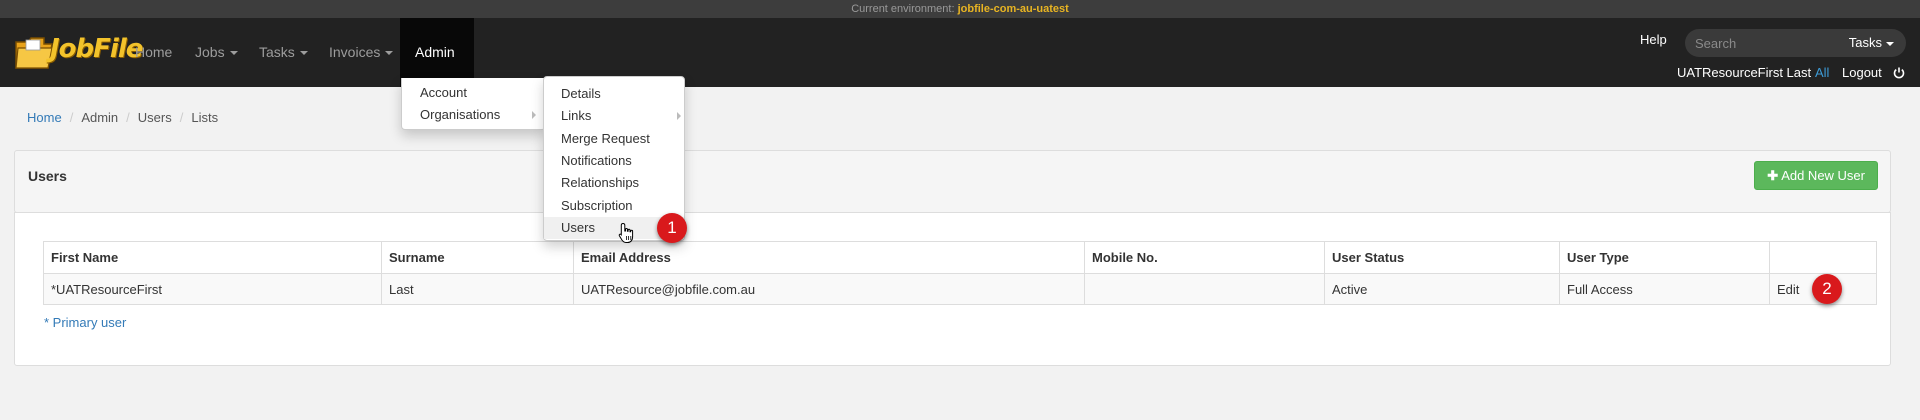 The image size is (1920, 420). What do you see at coordinates (1823, 257) in the screenshot?
I see `column-actions` at bounding box center [1823, 257].